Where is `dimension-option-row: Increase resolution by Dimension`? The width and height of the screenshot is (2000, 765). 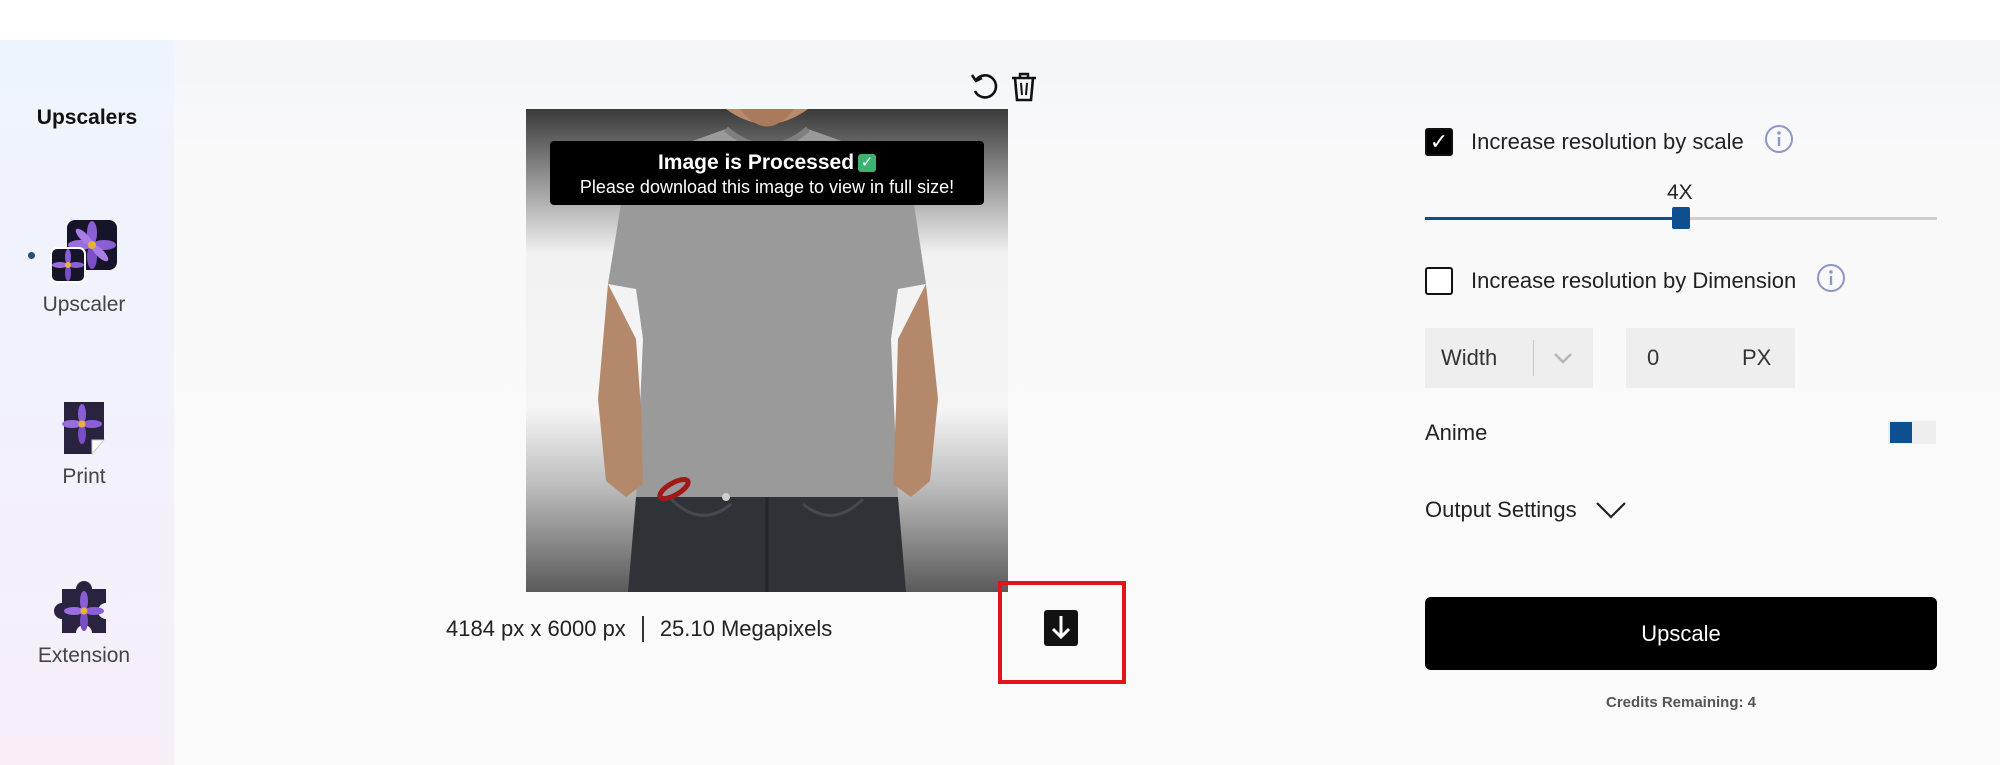 dimension-option-row: Increase resolution by Dimension is located at coordinates (1635, 280).